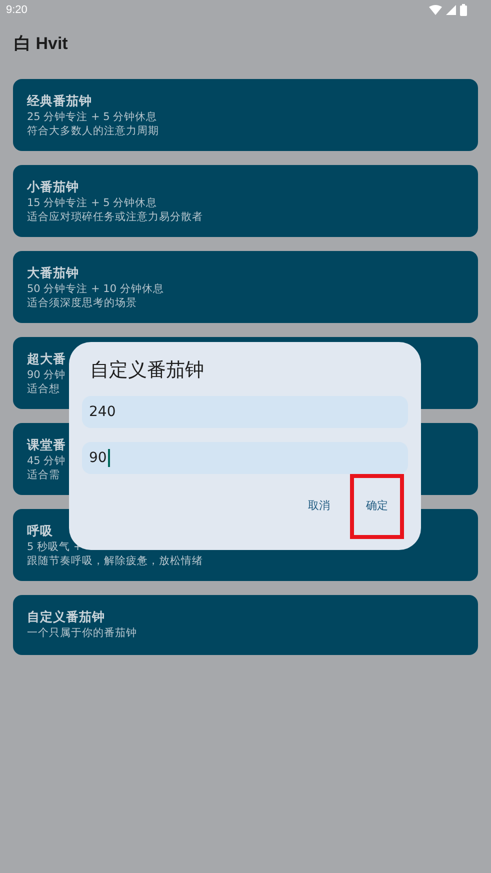 The height and width of the screenshot is (873, 491). What do you see at coordinates (53, 187) in the screenshot?
I see `card-title: 小番茄钟` at bounding box center [53, 187].